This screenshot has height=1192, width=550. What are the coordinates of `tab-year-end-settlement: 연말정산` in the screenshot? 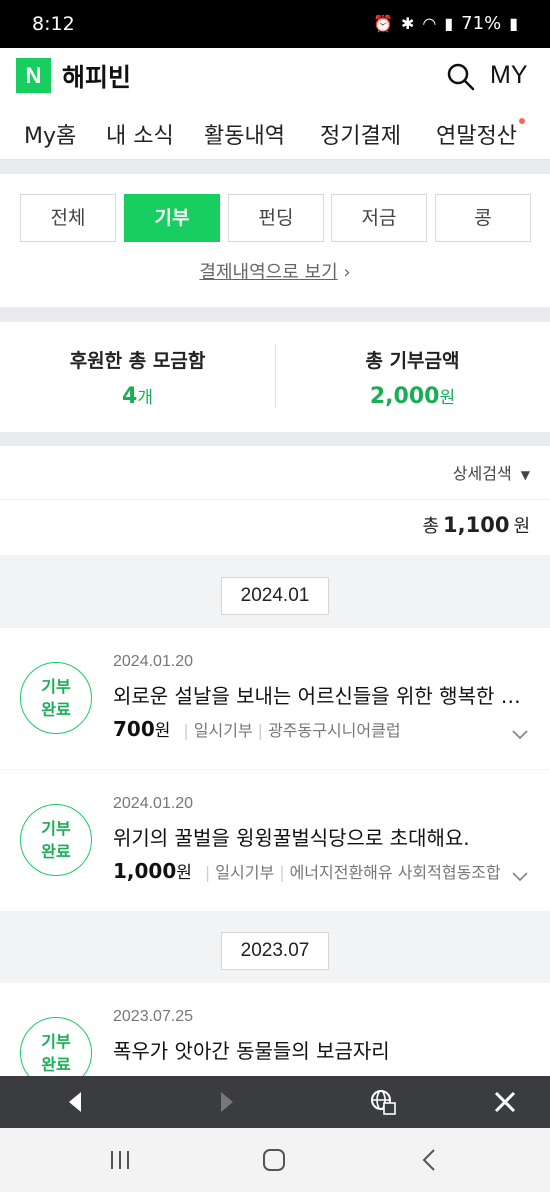 It's located at (480, 134).